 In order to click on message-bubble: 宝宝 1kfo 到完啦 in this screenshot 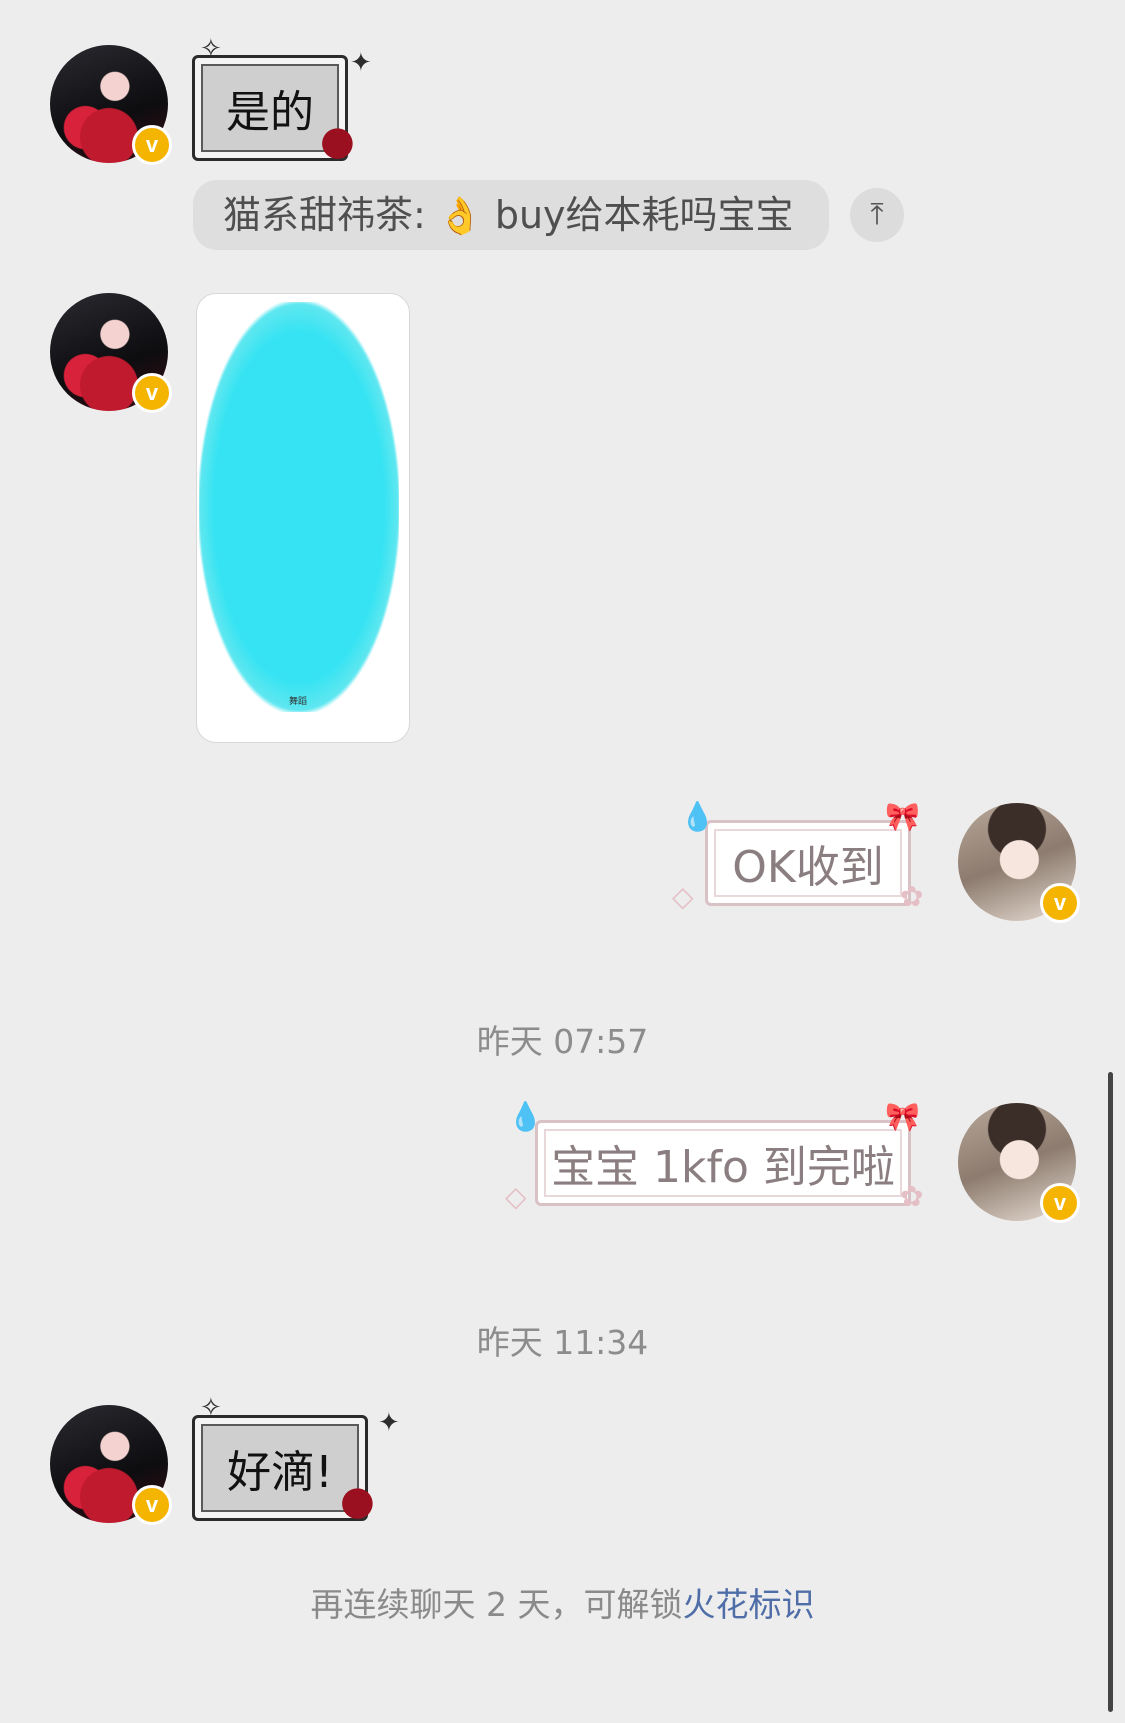, I will do `click(723, 1163)`.